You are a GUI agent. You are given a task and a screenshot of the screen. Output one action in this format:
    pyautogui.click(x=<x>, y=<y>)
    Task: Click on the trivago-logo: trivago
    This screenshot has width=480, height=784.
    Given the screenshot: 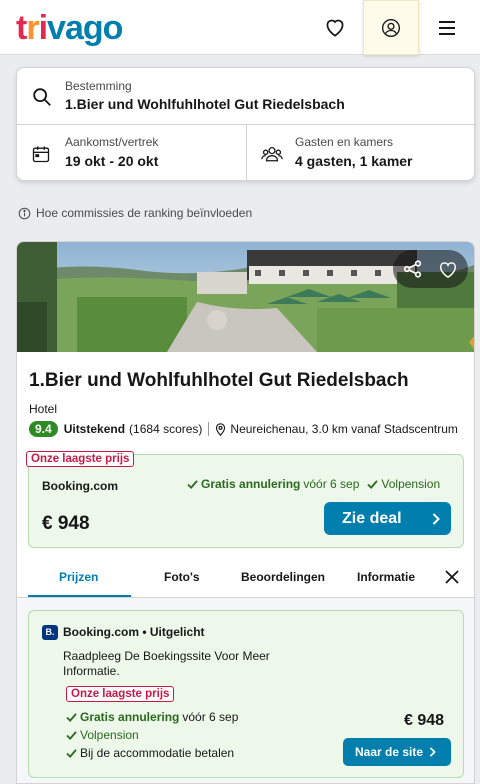 What is the action you would take?
    pyautogui.click(x=69, y=28)
    